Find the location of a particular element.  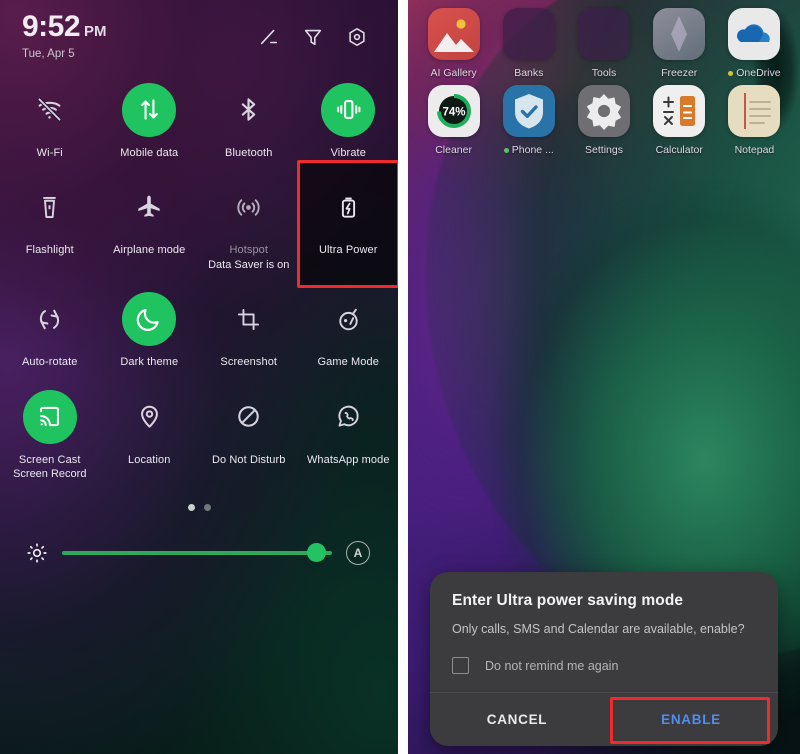

tile-label: WhatsApp mode is located at coordinates (348, 459).